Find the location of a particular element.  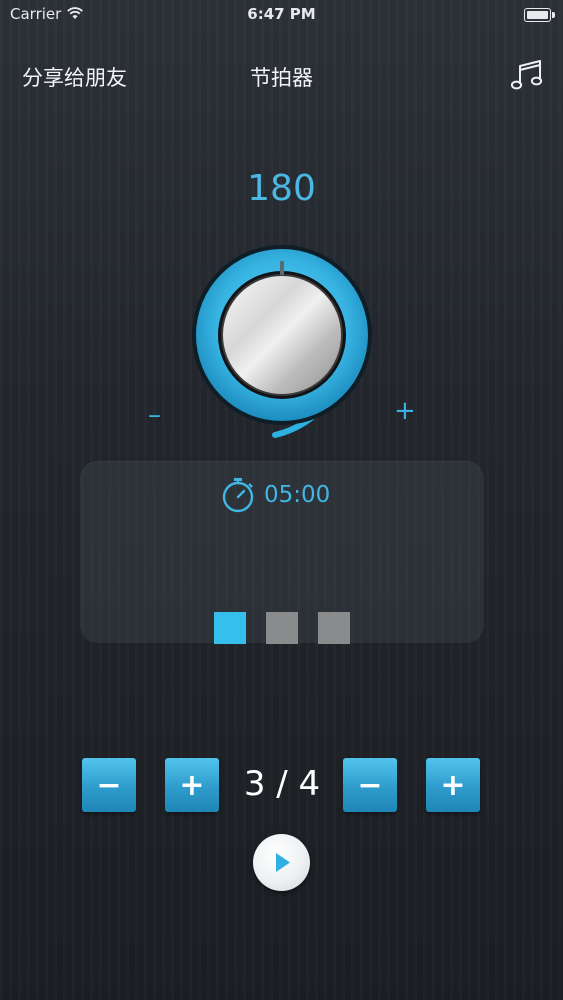

beat-indicator-active is located at coordinates (230, 628).